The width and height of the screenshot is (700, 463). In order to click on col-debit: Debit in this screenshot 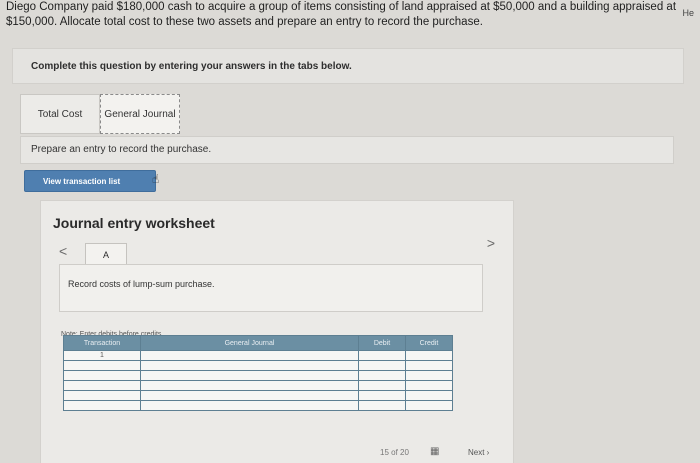, I will do `click(382, 343)`.